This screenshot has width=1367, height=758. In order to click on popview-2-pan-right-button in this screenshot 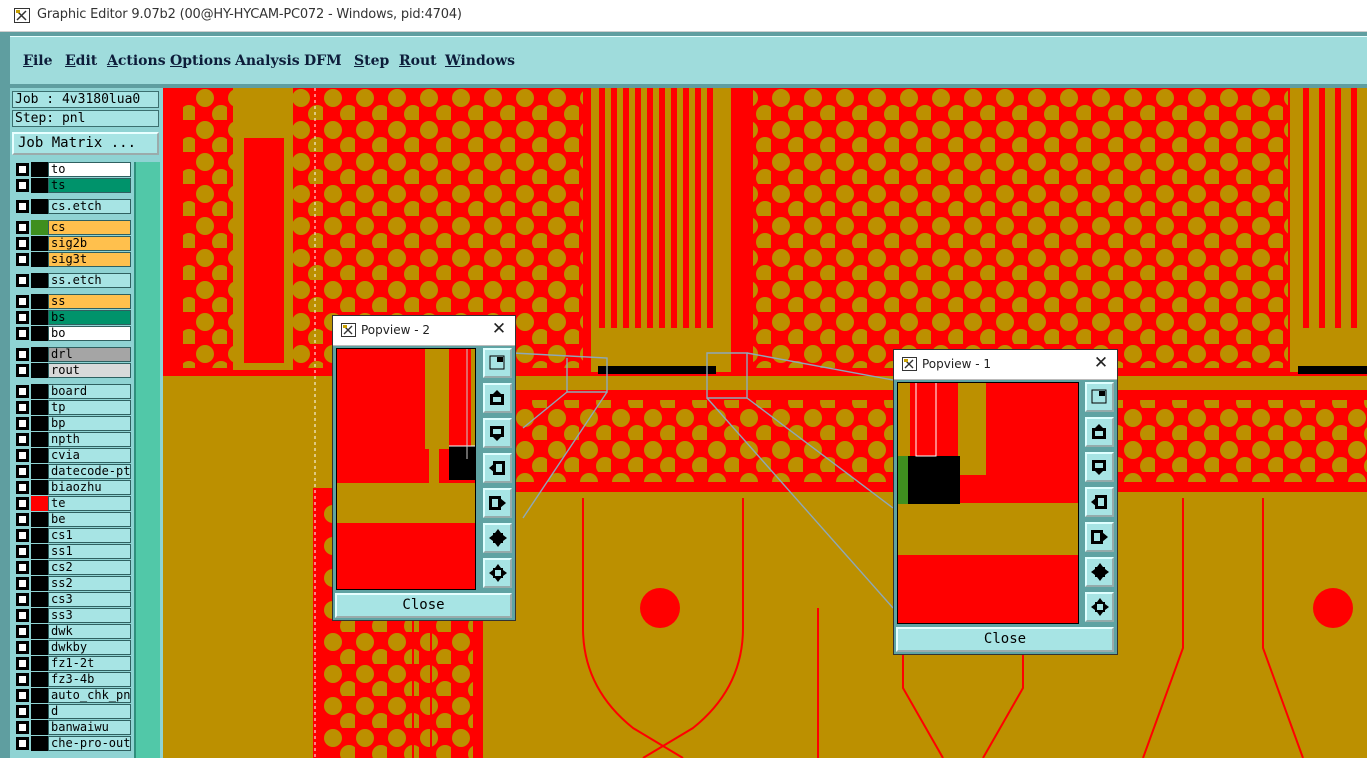, I will do `click(497, 503)`.